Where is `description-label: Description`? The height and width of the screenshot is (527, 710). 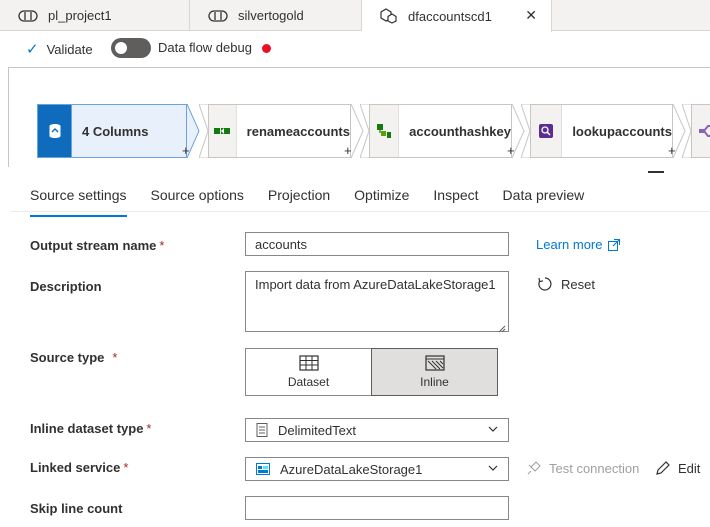 description-label: Description is located at coordinates (66, 286).